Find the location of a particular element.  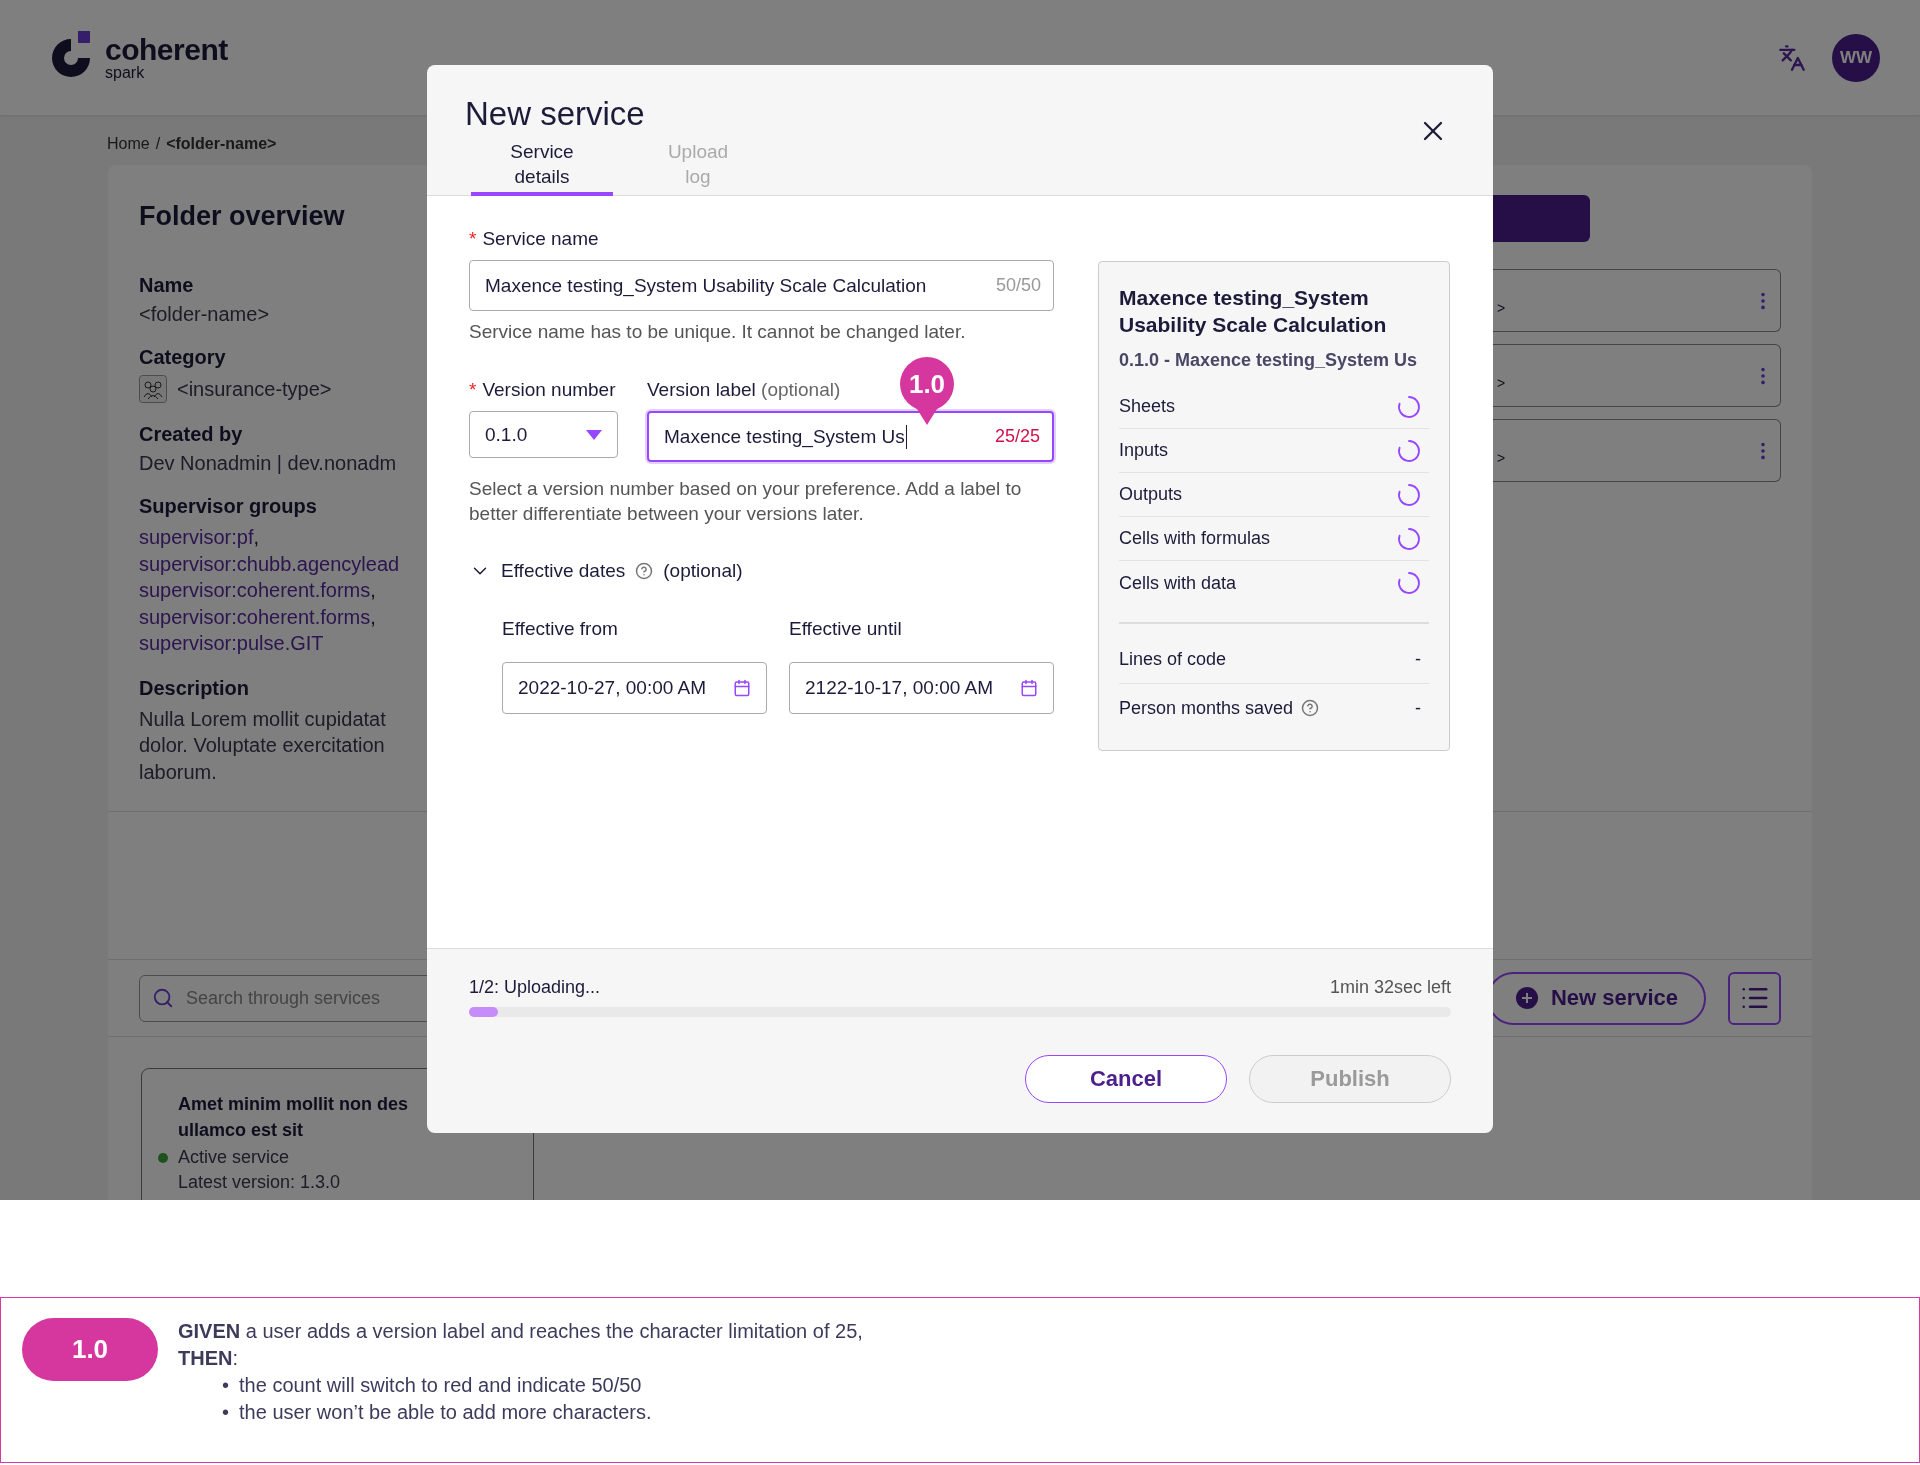

status-dot is located at coordinates (163, 1157).